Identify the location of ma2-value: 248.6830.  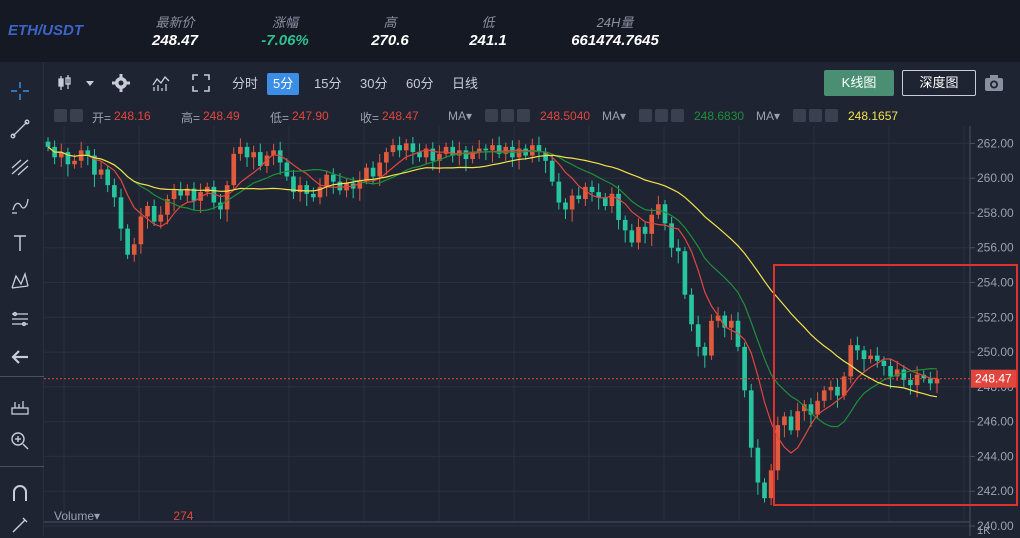
(719, 116).